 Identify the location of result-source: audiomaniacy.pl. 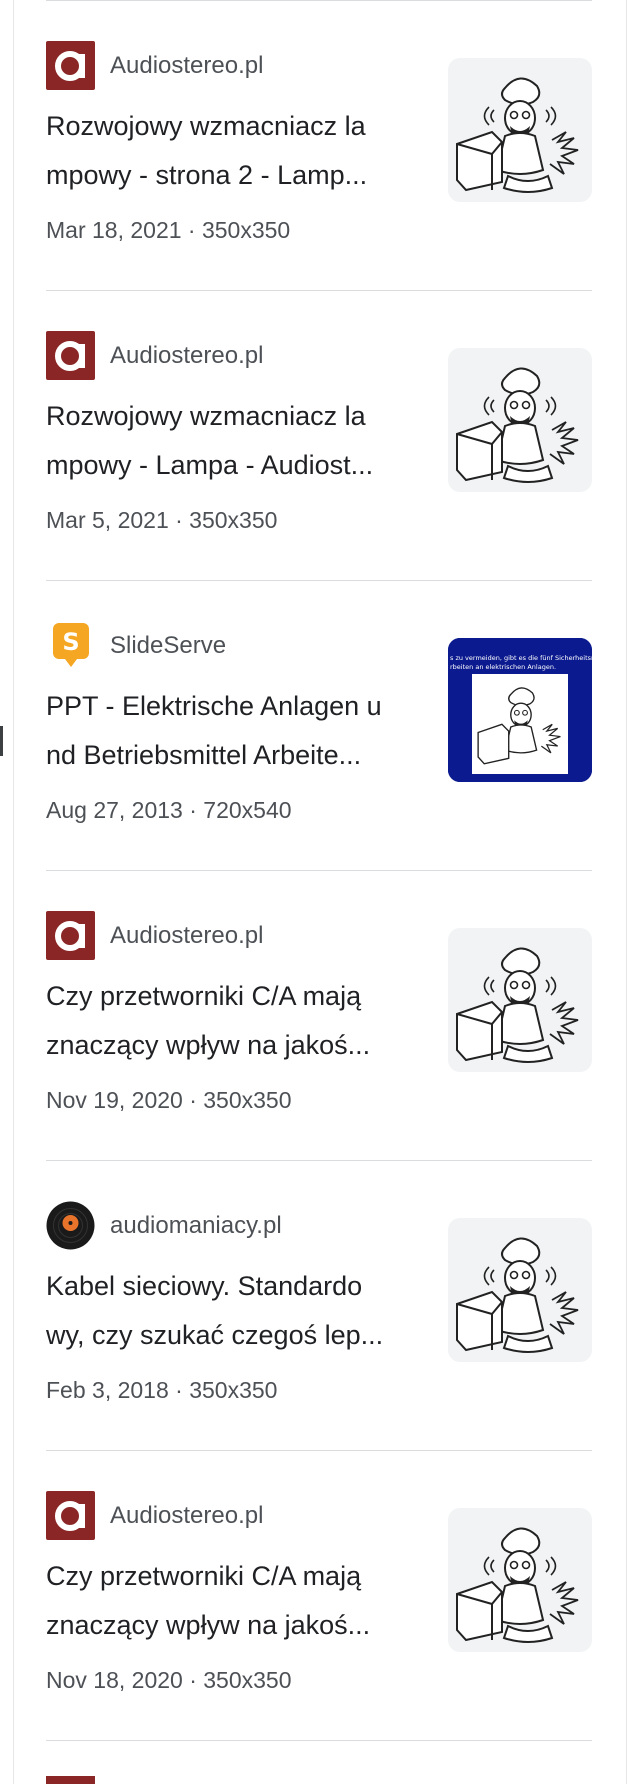
(164, 1225).